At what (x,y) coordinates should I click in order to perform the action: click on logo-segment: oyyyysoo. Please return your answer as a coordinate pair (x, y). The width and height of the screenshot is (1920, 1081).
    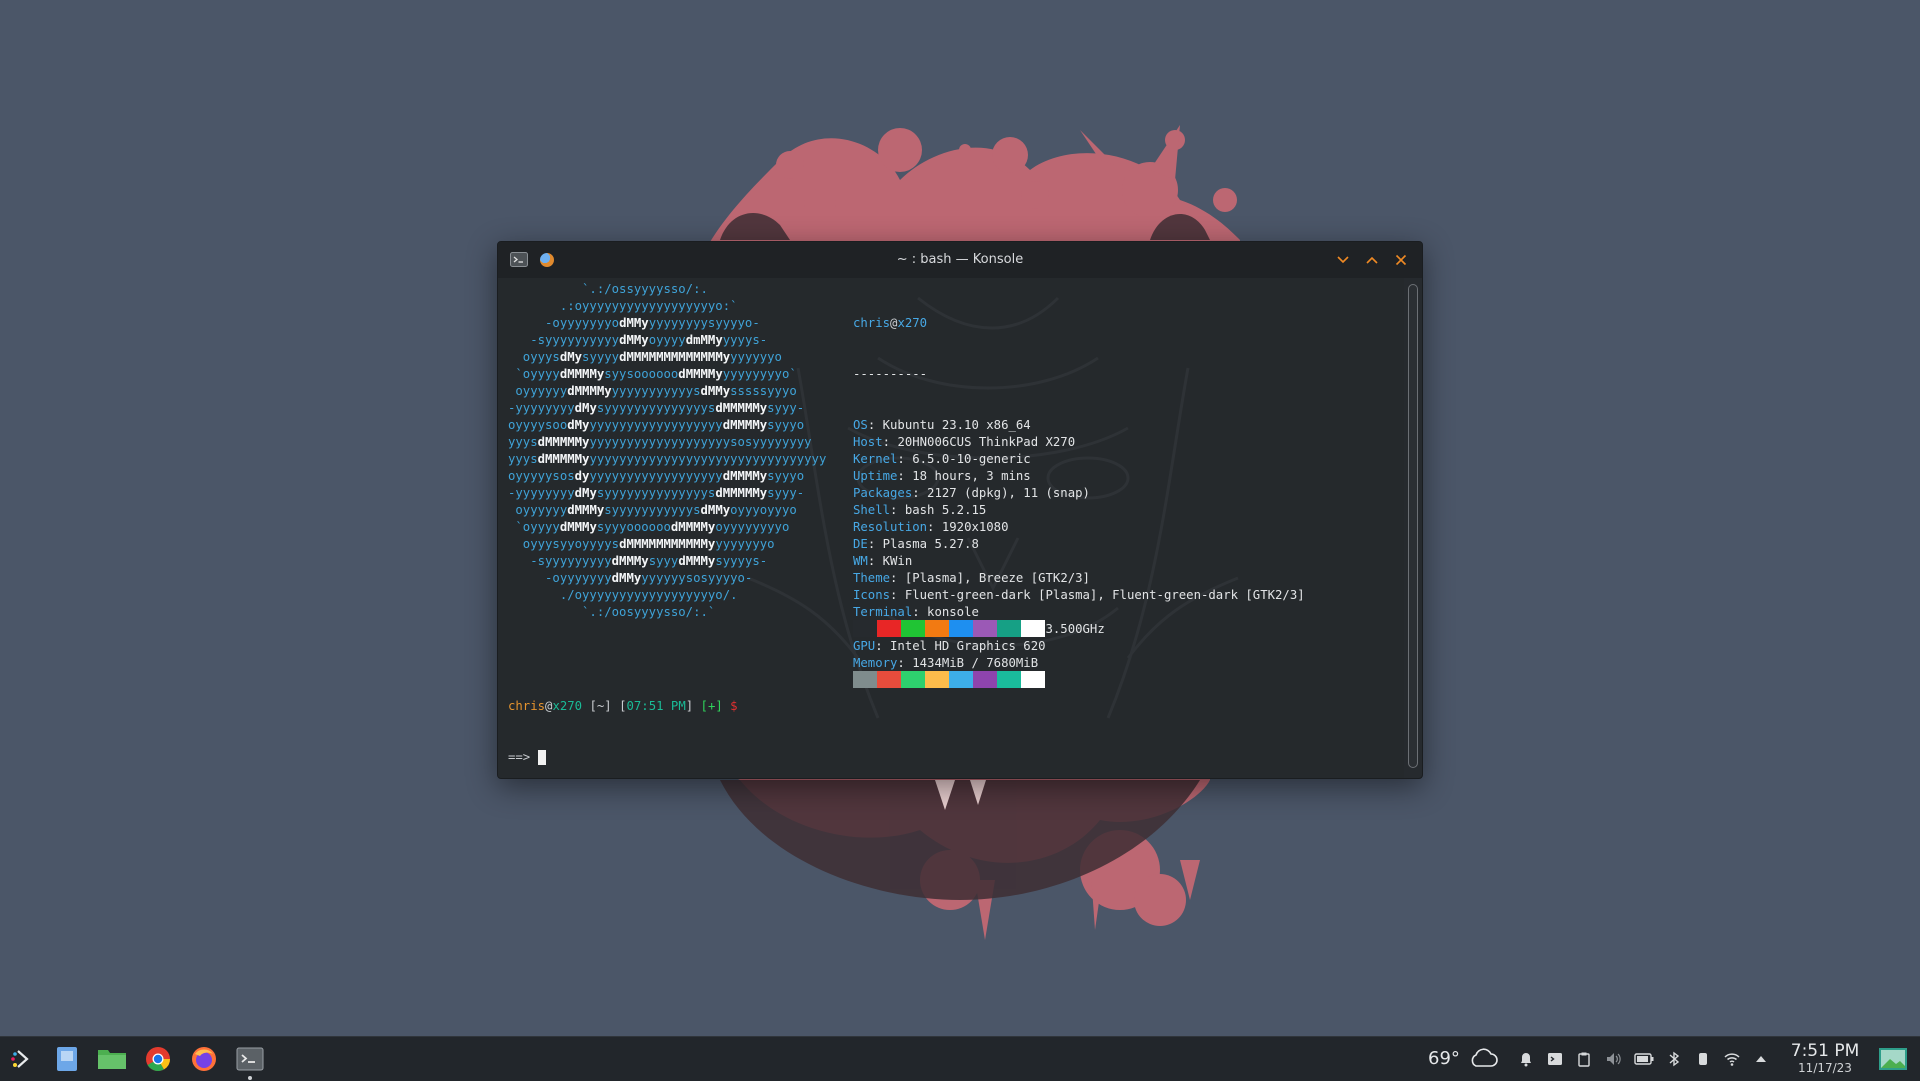
    Looking at the image, I should click on (538, 425).